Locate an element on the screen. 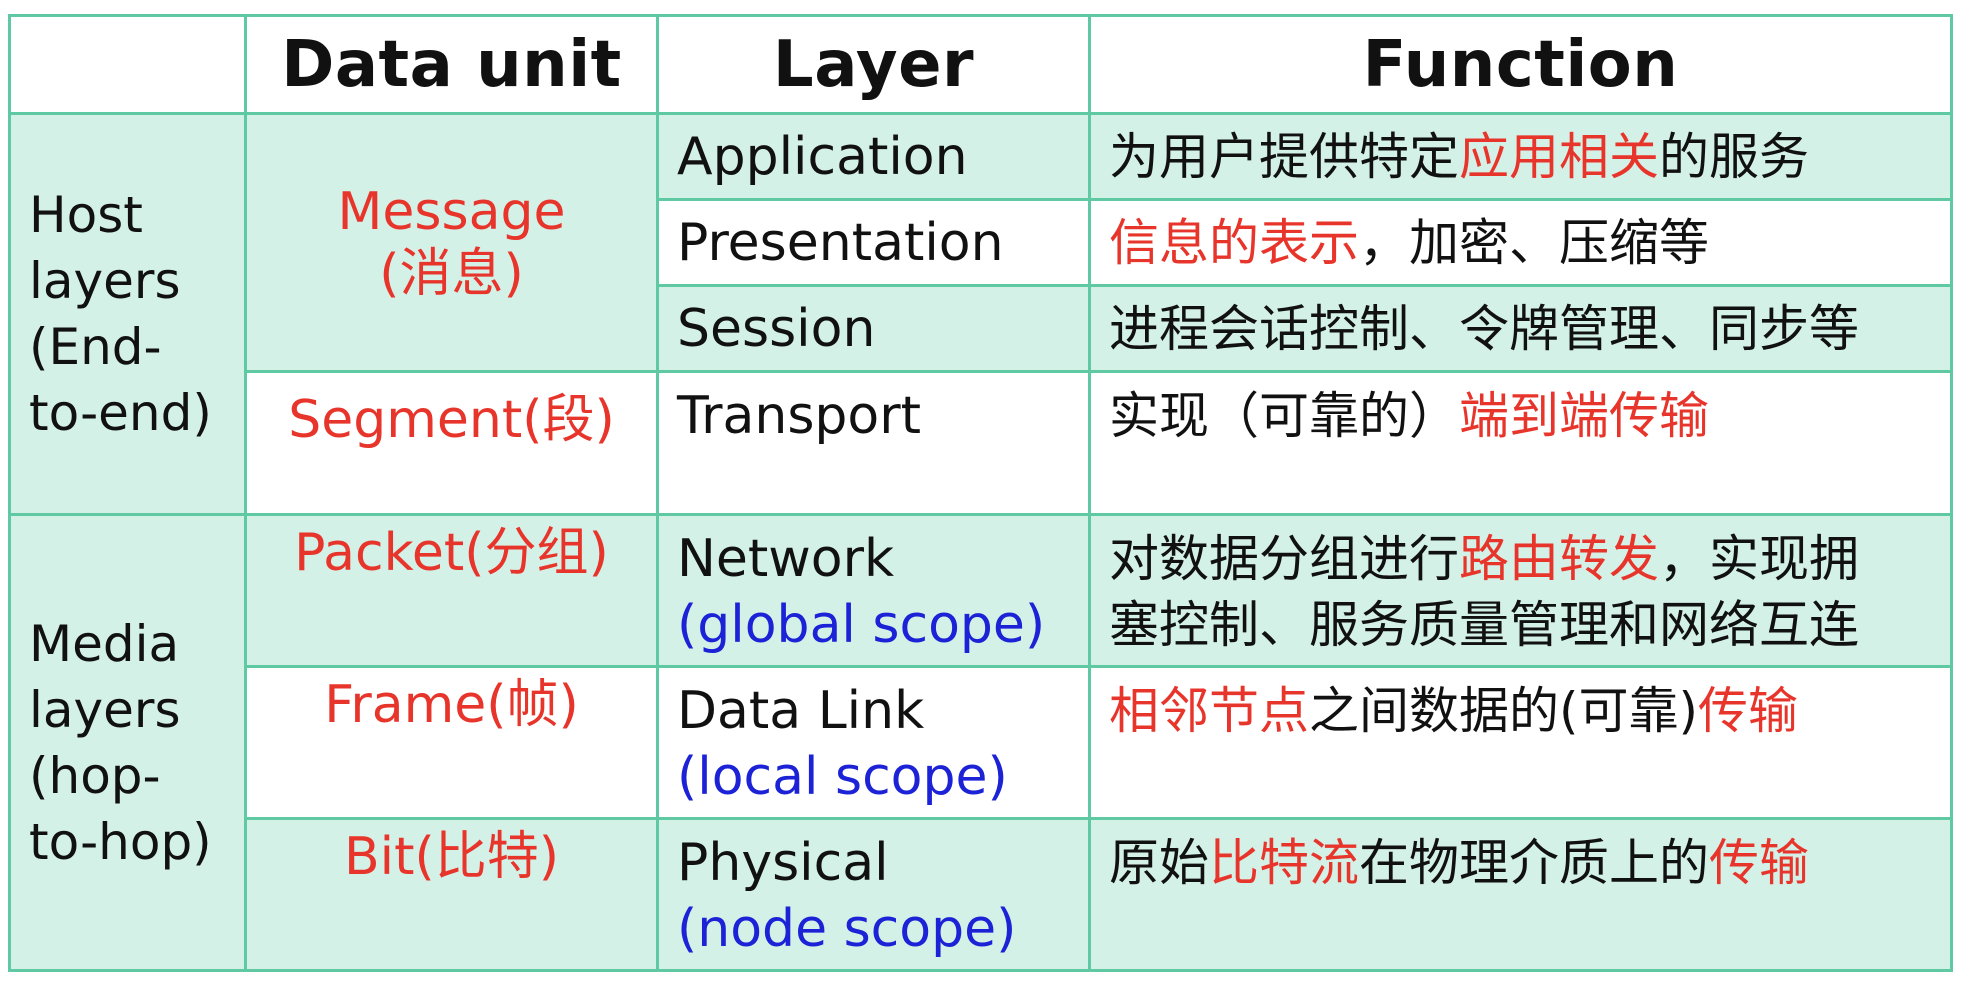 The image size is (1962, 982). scope-node: (node scope) is located at coordinates (847, 929).